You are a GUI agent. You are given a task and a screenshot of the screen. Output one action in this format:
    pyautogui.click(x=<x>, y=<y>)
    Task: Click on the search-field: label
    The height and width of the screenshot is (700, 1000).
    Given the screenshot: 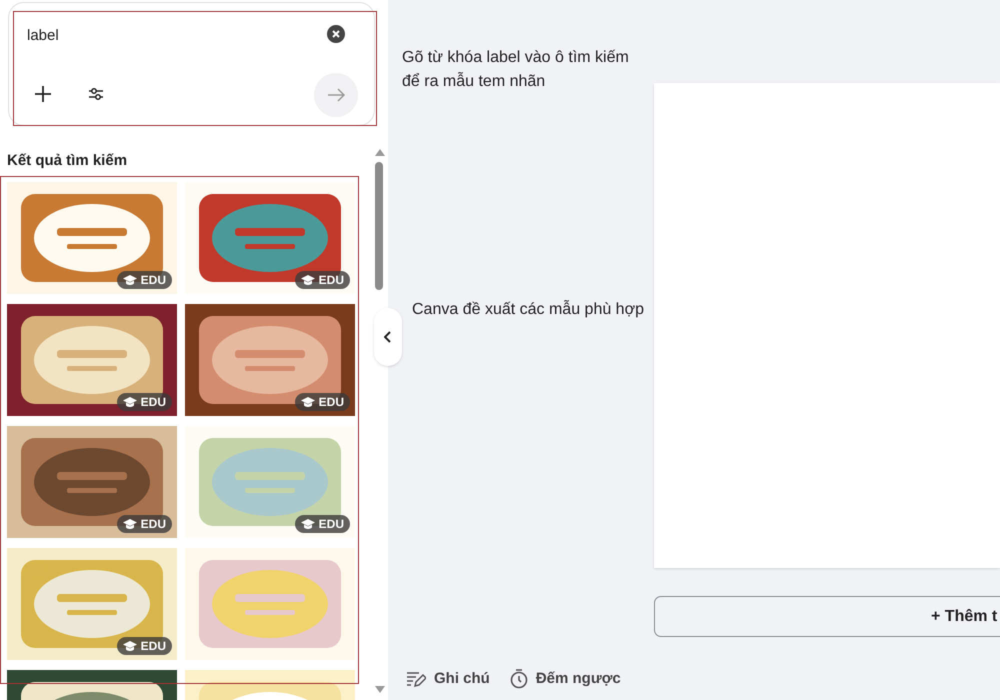 What is the action you would take?
    pyautogui.click(x=43, y=36)
    